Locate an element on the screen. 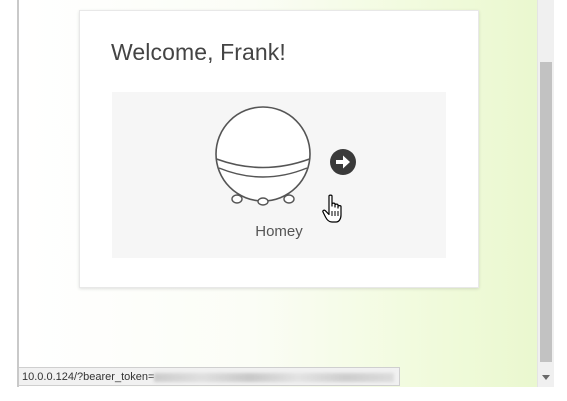 This screenshot has width=567, height=401. chevron-down-icon is located at coordinates (546, 377).